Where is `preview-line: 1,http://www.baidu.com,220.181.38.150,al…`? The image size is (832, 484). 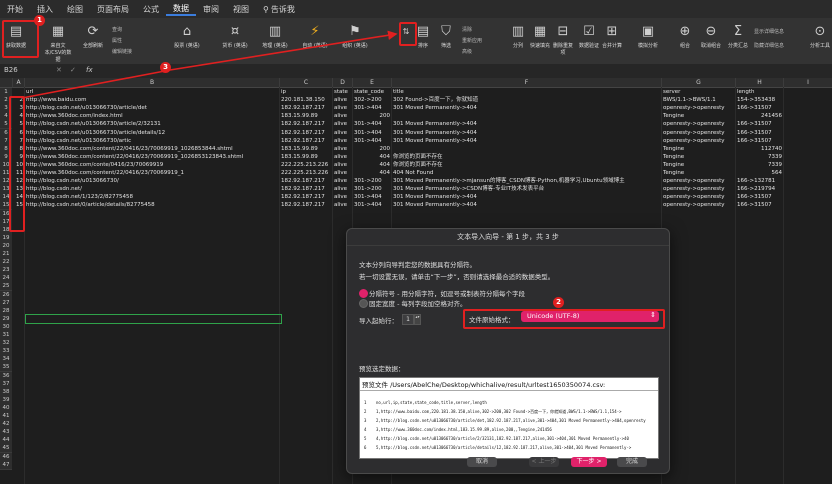
preview-line: 1,http://www.baidu.com,220.181.38.150,al… is located at coordinates (499, 411).